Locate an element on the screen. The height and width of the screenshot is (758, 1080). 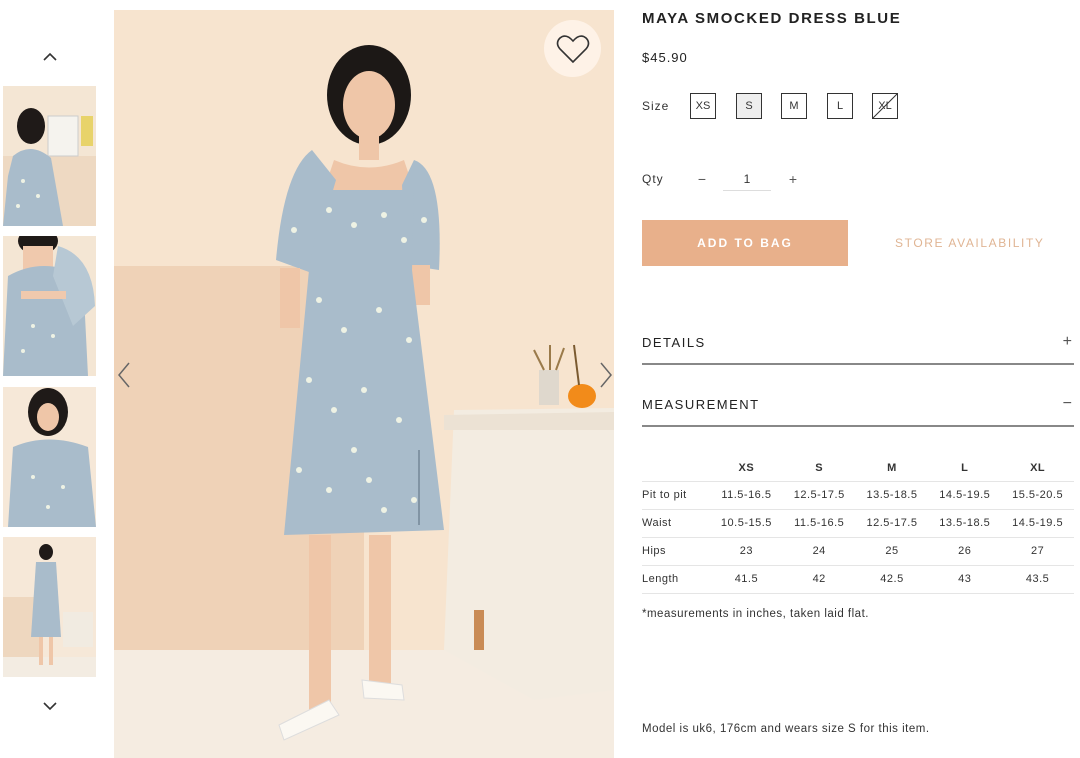
measurement-accordion-header: MEASUREMENT − is located at coordinates (858, 407).